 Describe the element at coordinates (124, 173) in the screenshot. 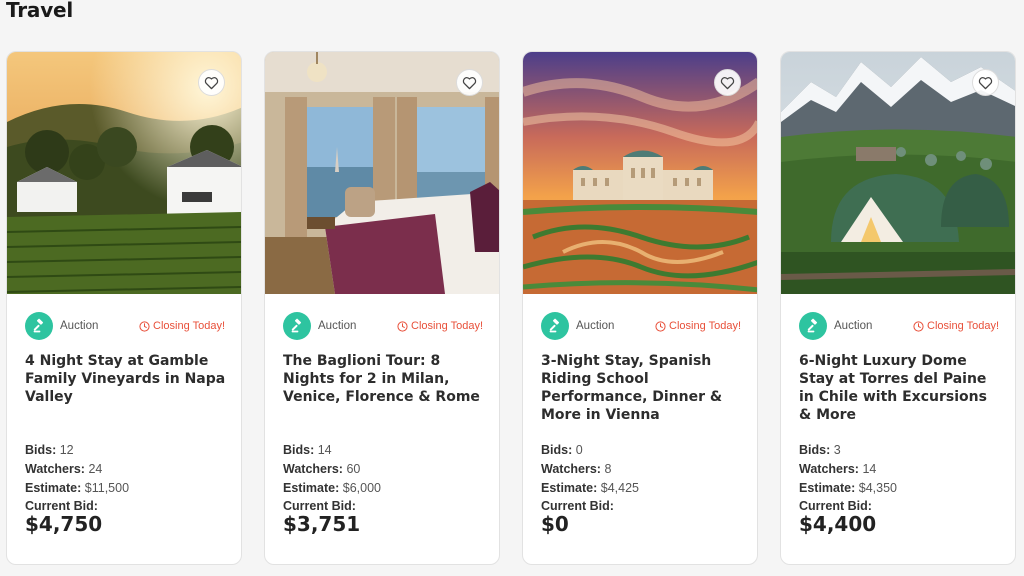

I see `vineyard-photo` at that location.